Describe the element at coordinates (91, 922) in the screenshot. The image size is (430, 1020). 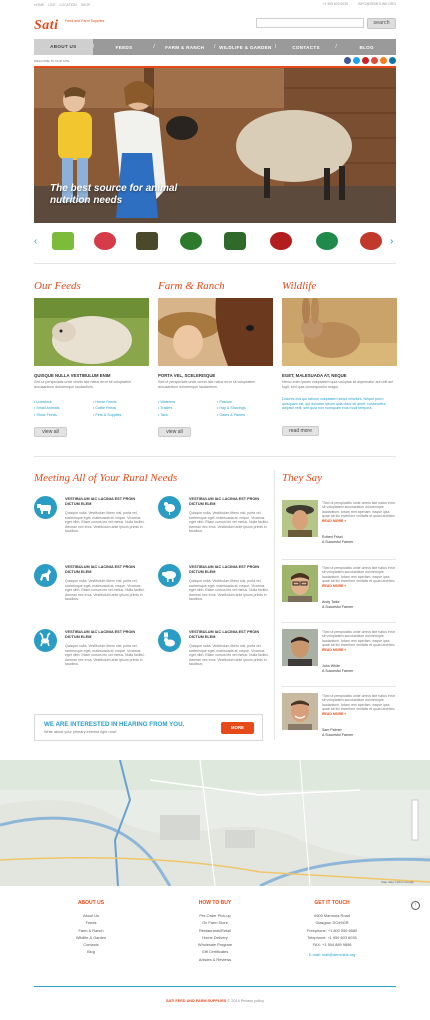
I see `footer-link: Feeds` at that location.